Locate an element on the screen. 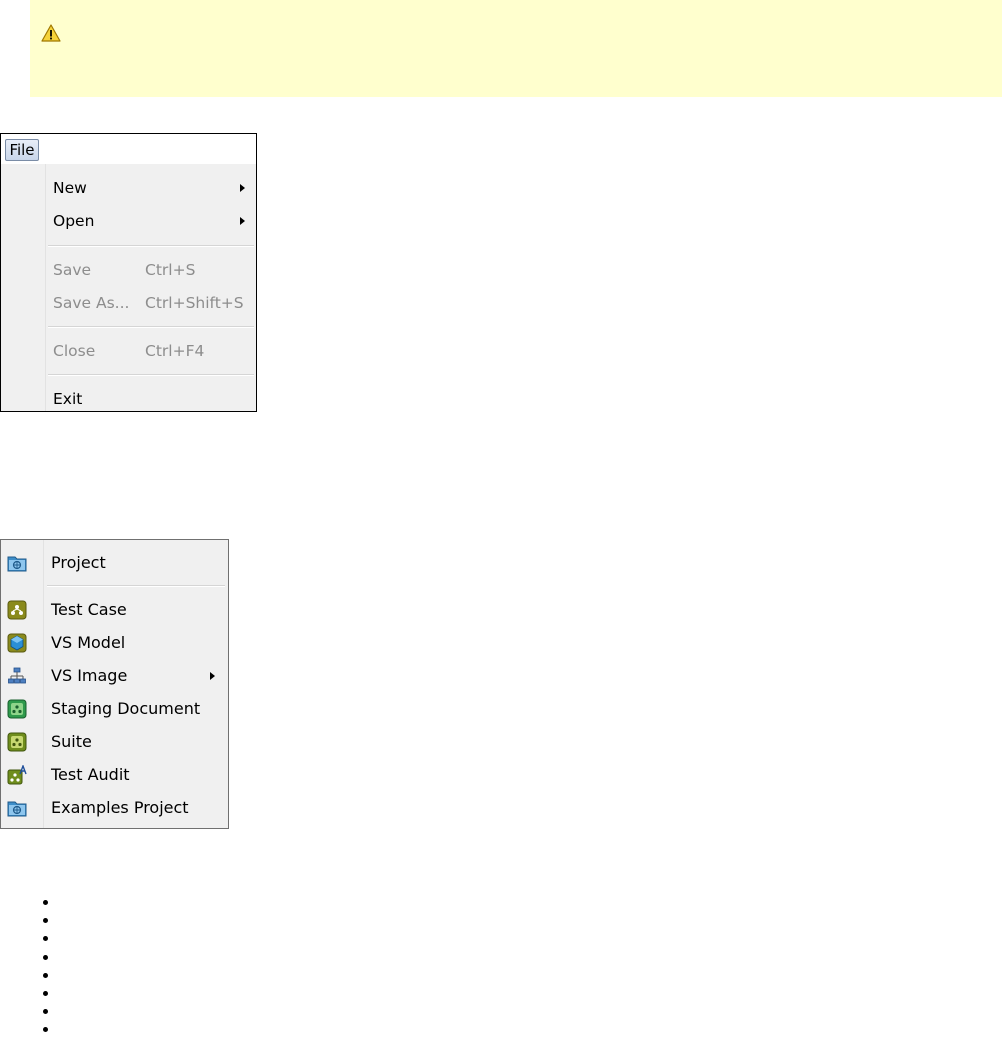  menu-item-test-case: Test Case is located at coordinates (114, 610).